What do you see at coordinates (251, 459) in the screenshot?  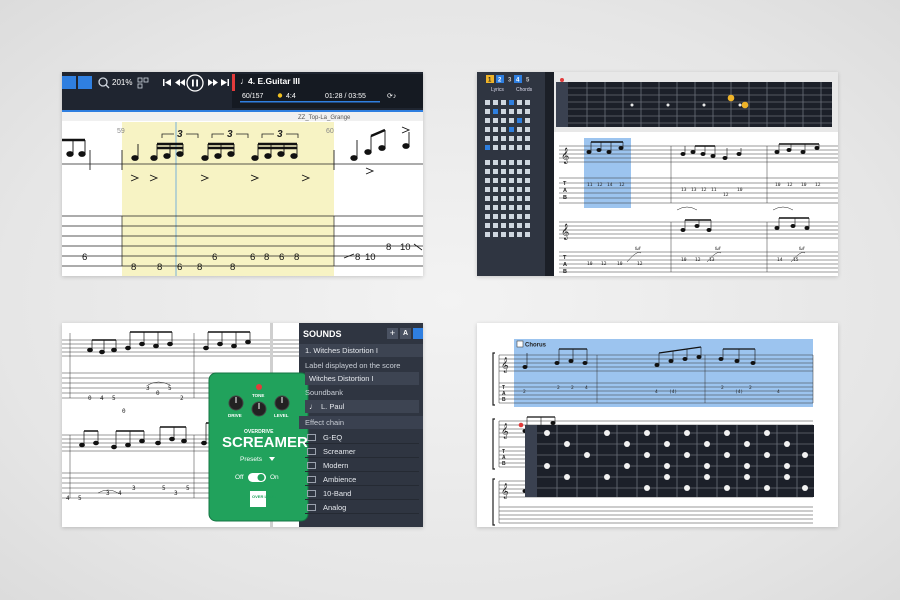 I see `presets-dropdown: Presets` at bounding box center [251, 459].